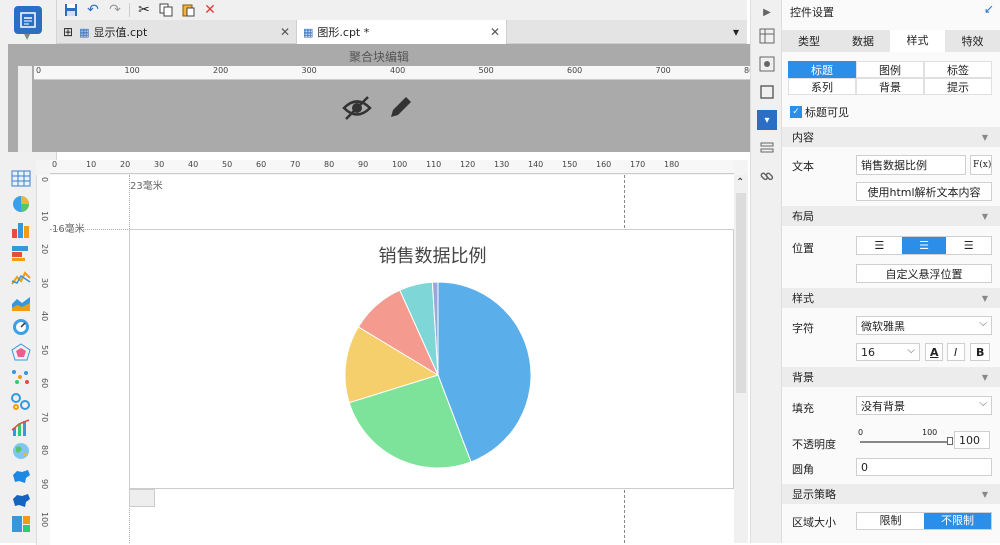  What do you see at coordinates (891, 216) in the screenshot?
I see `section-layout: 布局 ▼` at bounding box center [891, 216].